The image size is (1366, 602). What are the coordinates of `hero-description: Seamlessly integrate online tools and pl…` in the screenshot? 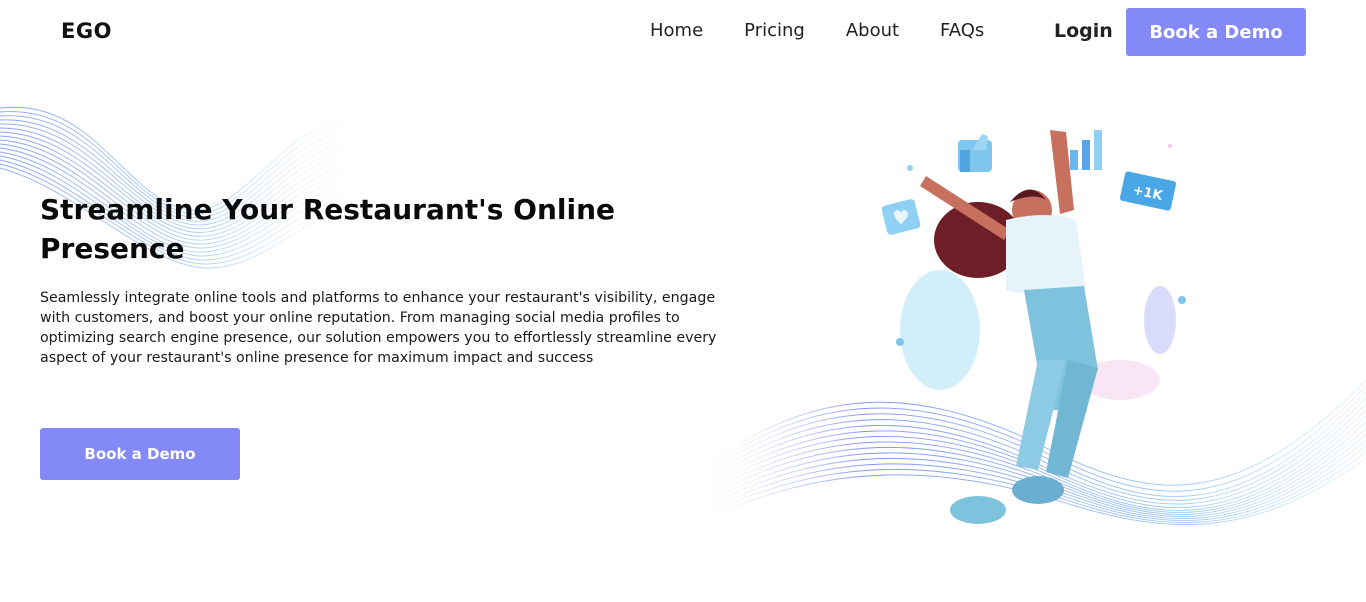 It's located at (378, 328).